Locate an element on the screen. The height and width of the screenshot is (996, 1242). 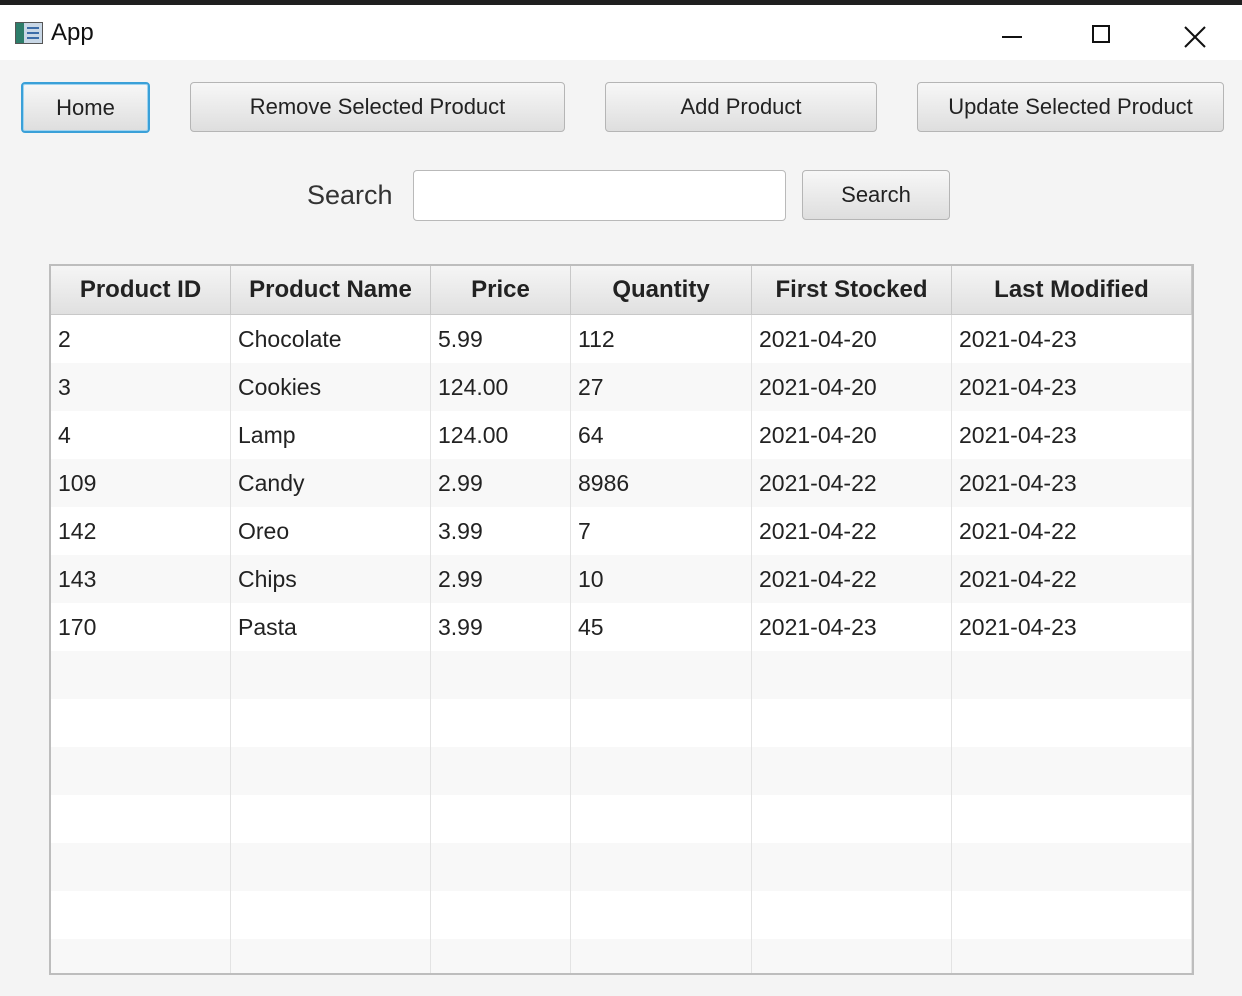
remove-selected-product-button: Remove Selected Product is located at coordinates (377, 107).